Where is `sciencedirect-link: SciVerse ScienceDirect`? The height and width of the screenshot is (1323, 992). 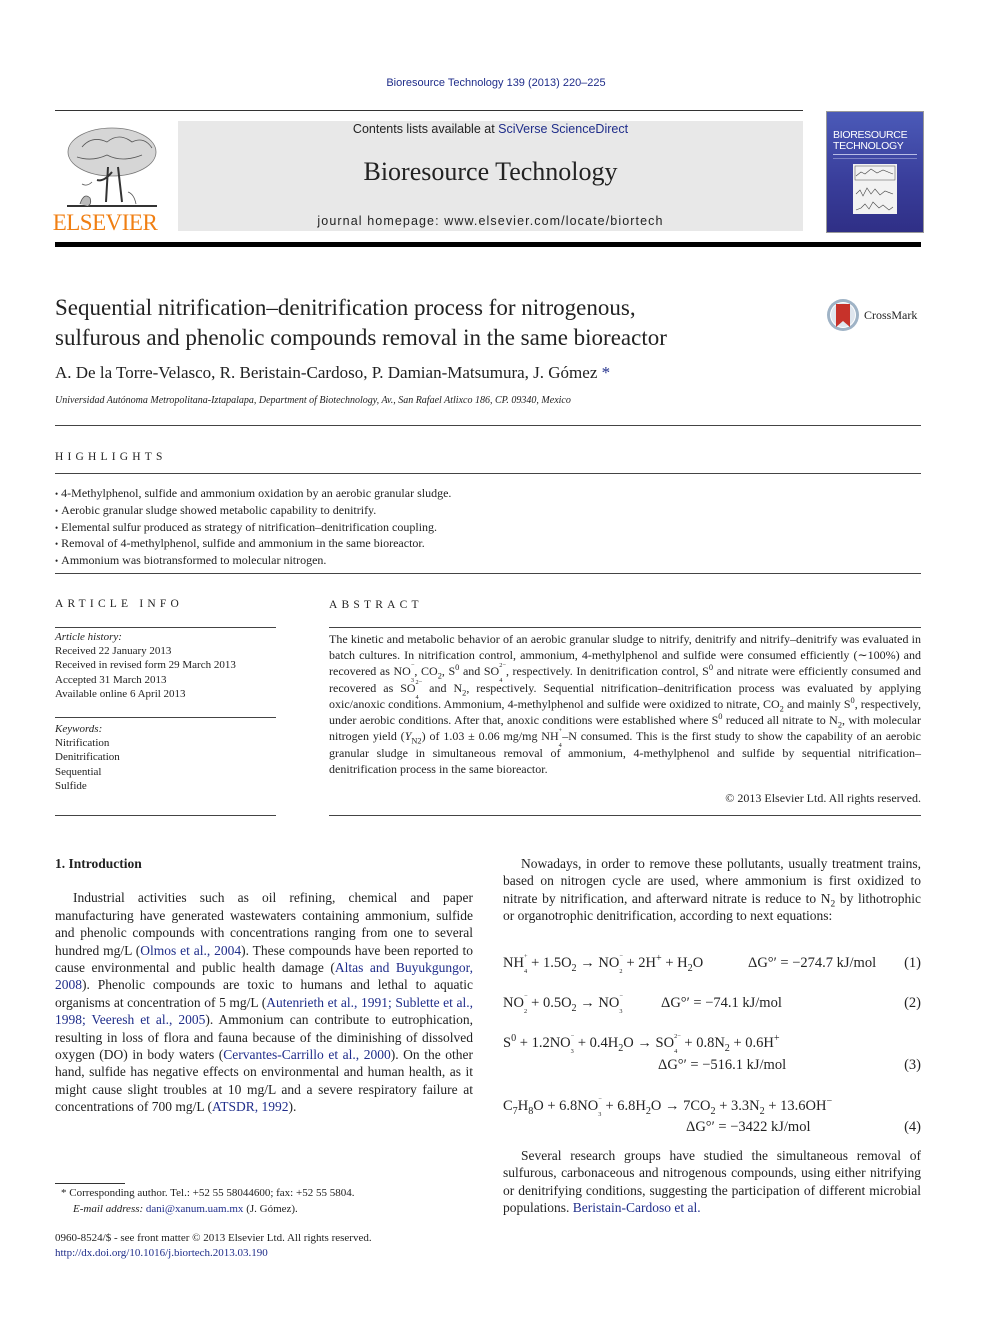 sciencedirect-link: SciVerse ScienceDirect is located at coordinates (563, 129).